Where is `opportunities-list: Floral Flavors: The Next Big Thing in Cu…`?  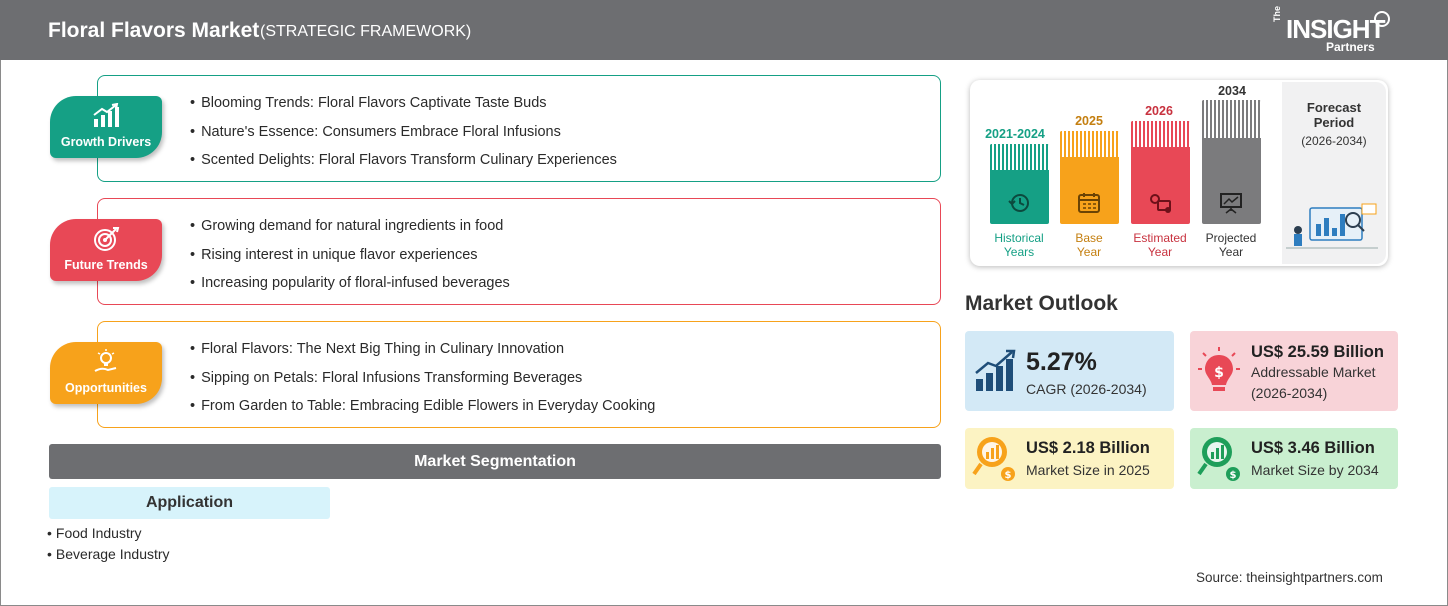 opportunities-list: Floral Flavors: The Next Big Thing in Cu… is located at coordinates (422, 383).